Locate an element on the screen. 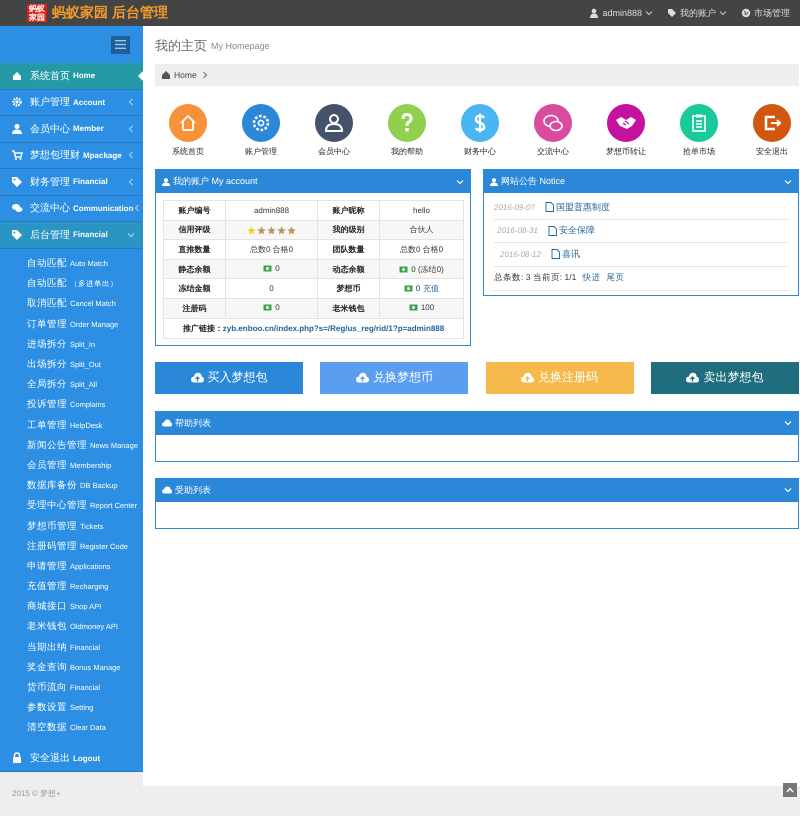 This screenshot has height=816, width=800. sidebar-item: 系统首页 Home is located at coordinates (71, 76).